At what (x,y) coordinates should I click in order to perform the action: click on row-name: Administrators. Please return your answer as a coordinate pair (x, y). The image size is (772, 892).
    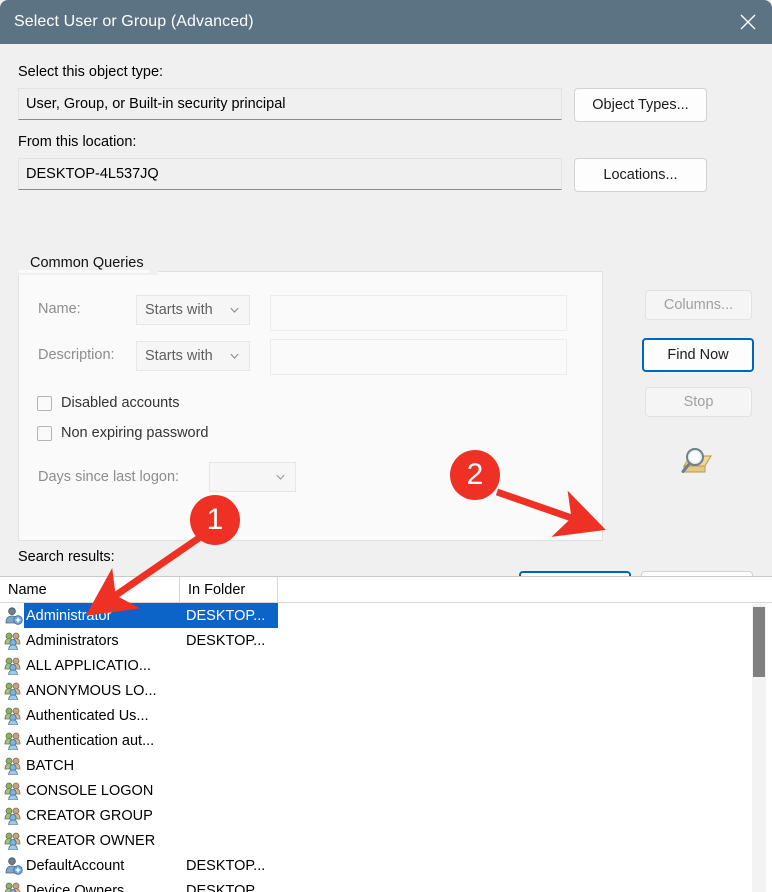
    Looking at the image, I should click on (72, 640).